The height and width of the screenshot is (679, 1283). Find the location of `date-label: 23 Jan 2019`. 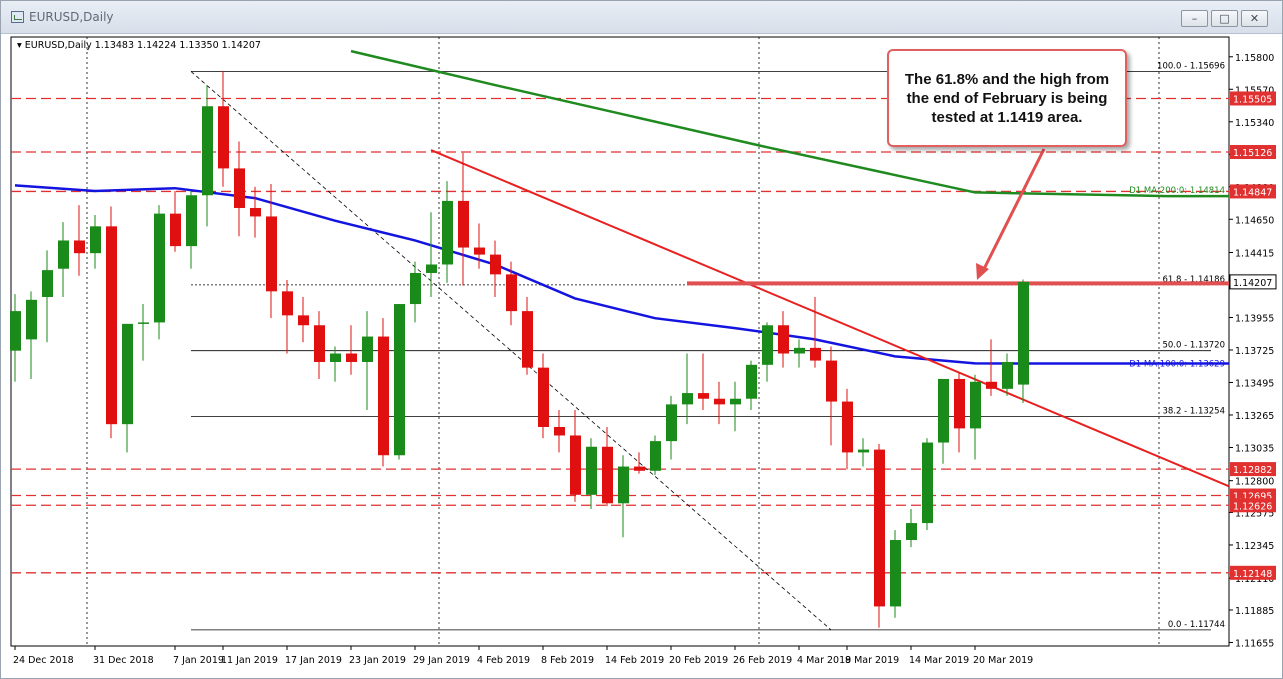

date-label: 23 Jan 2019 is located at coordinates (377, 660).